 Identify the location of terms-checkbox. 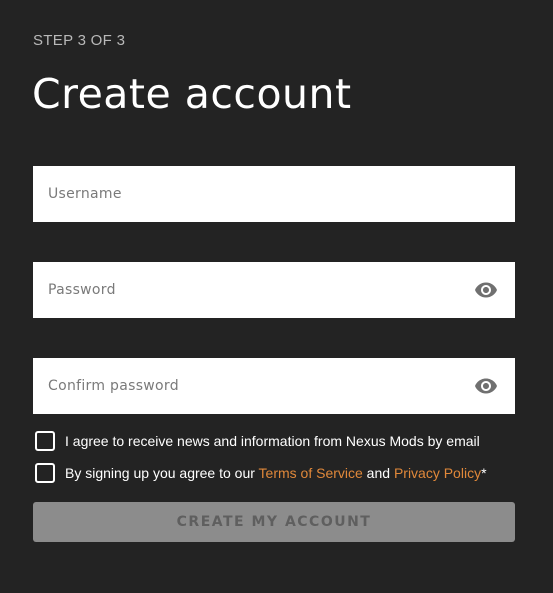
(45, 473).